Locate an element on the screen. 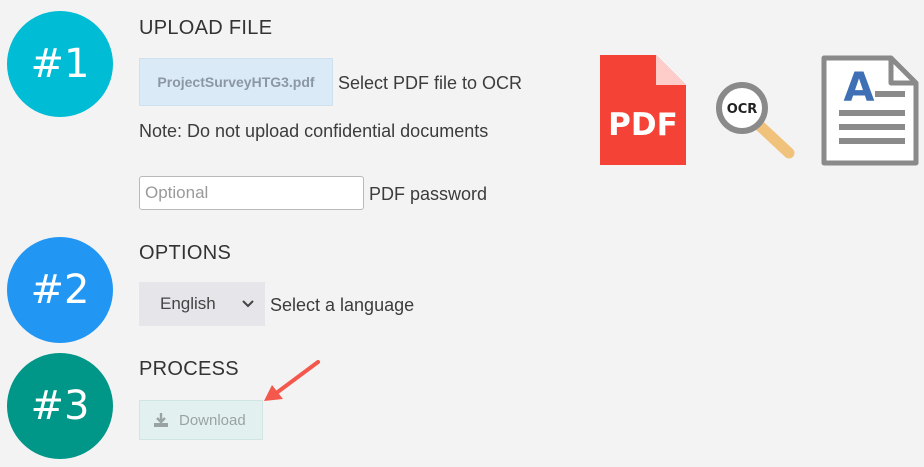  step-3-number: #3 is located at coordinates (60, 406).